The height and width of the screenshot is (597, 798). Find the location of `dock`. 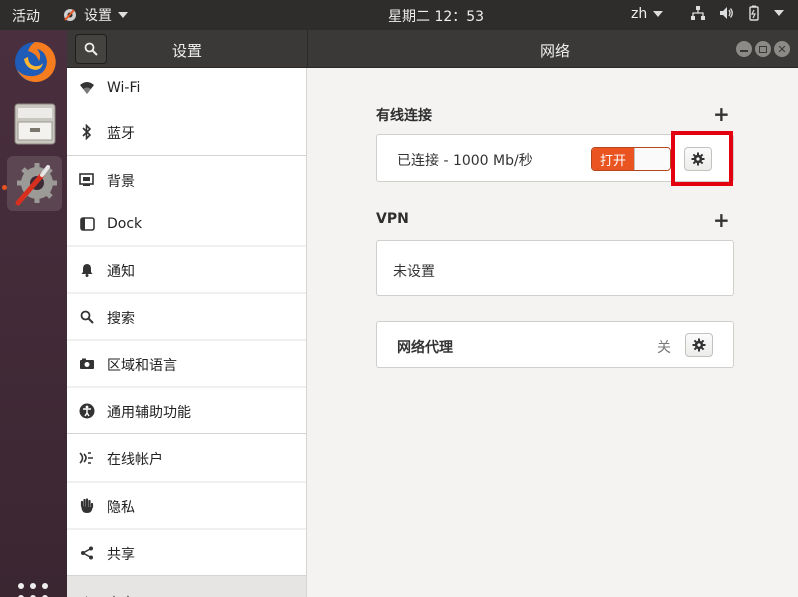

dock is located at coordinates (33, 313).